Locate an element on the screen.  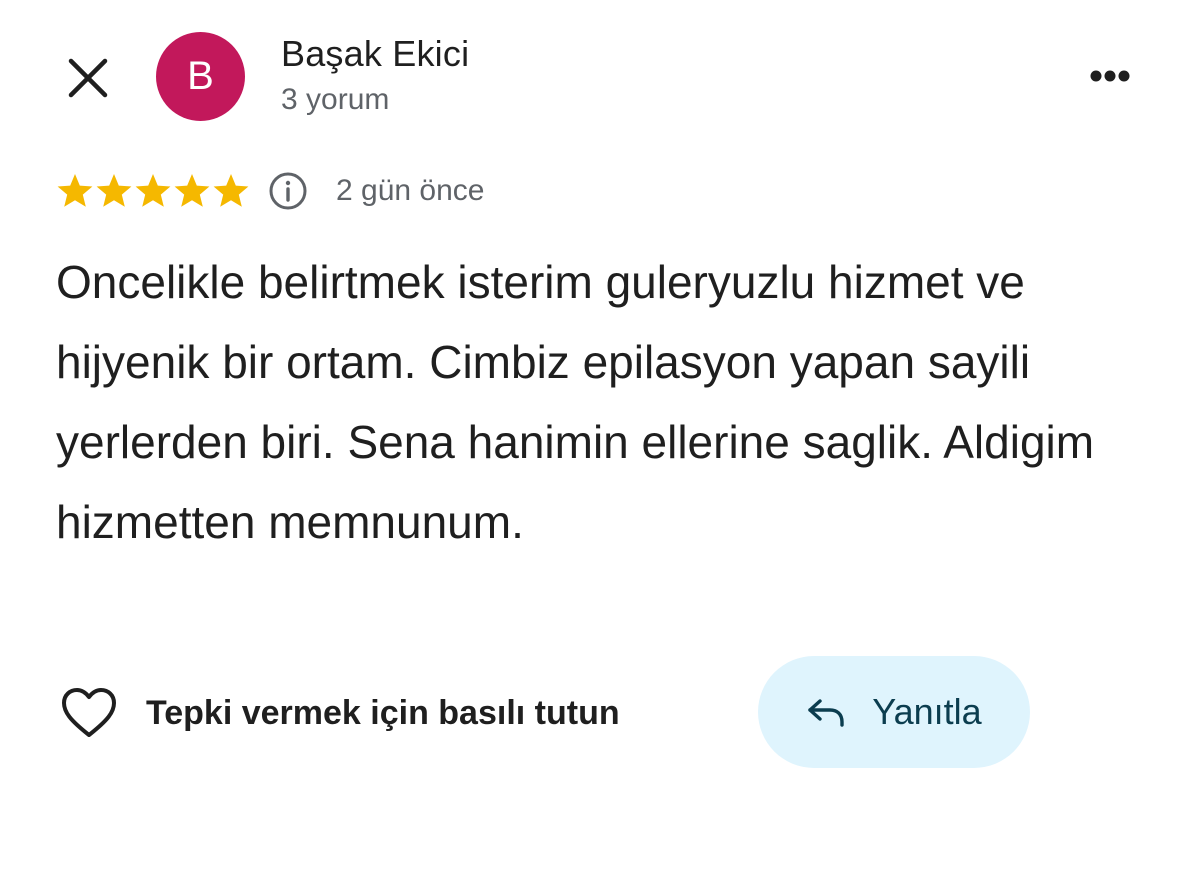
star-rating is located at coordinates (153, 191).